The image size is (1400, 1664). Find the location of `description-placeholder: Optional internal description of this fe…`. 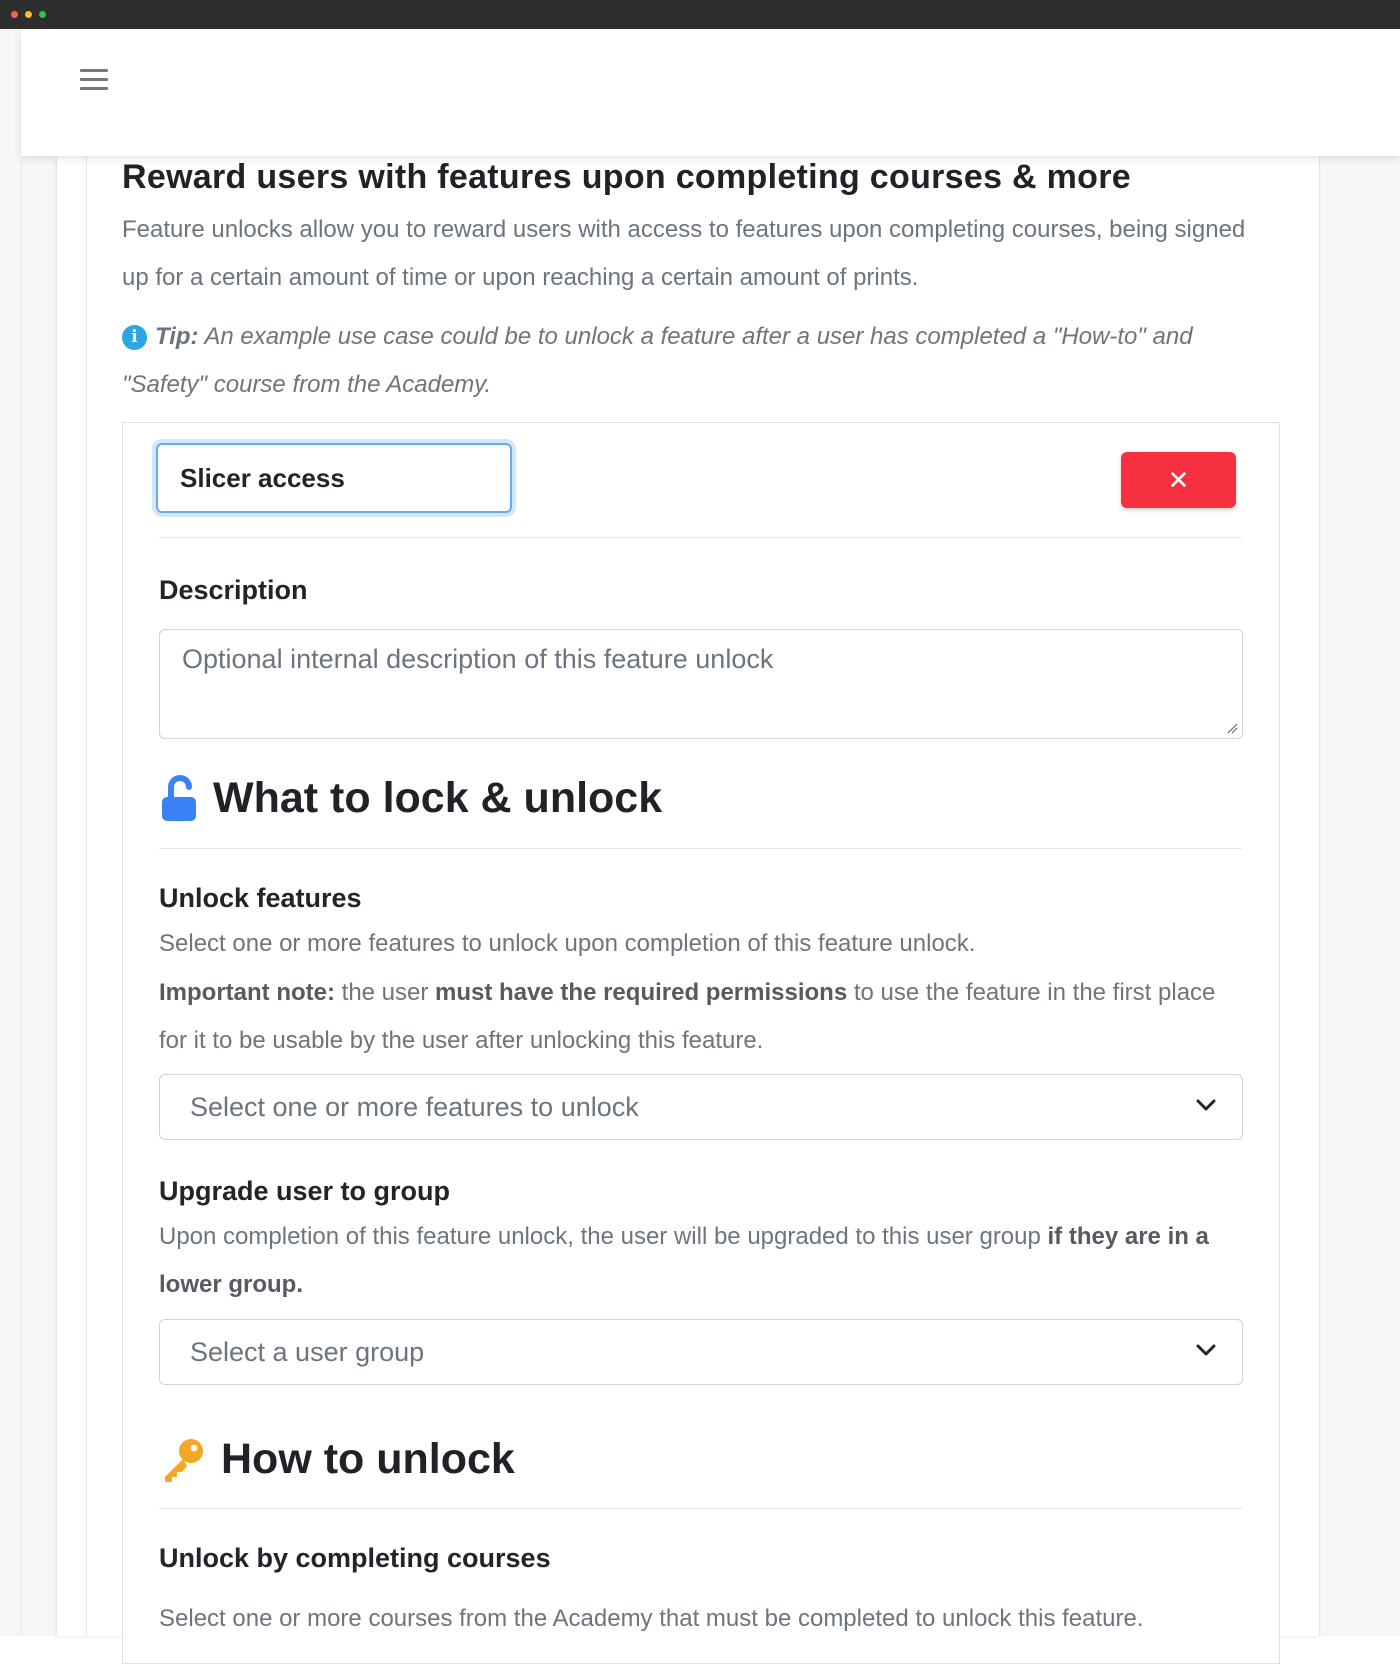

description-placeholder: Optional internal description of this fe… is located at coordinates (478, 659).